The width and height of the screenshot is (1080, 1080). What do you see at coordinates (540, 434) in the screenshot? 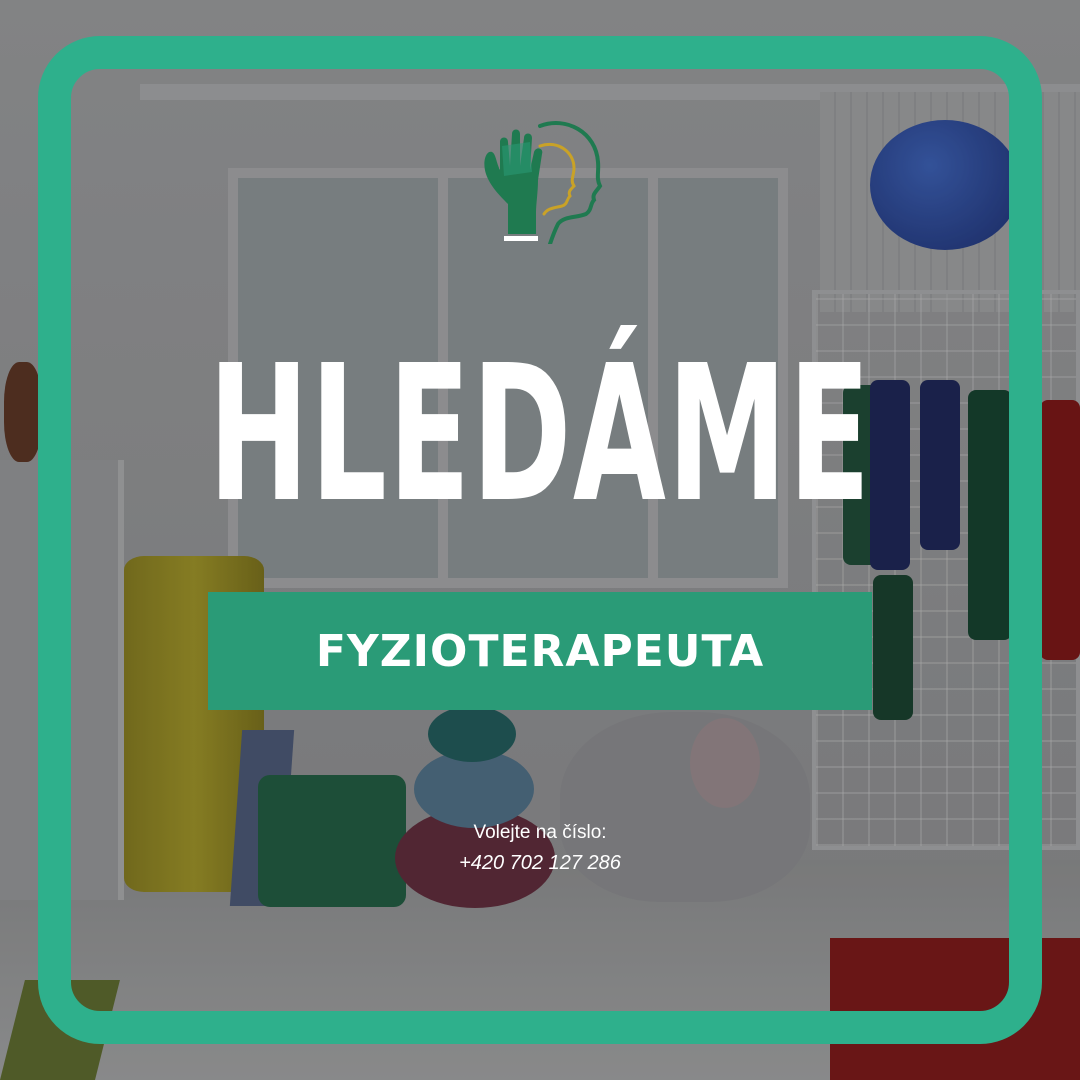
I see `headline: HLEDÁME` at bounding box center [540, 434].